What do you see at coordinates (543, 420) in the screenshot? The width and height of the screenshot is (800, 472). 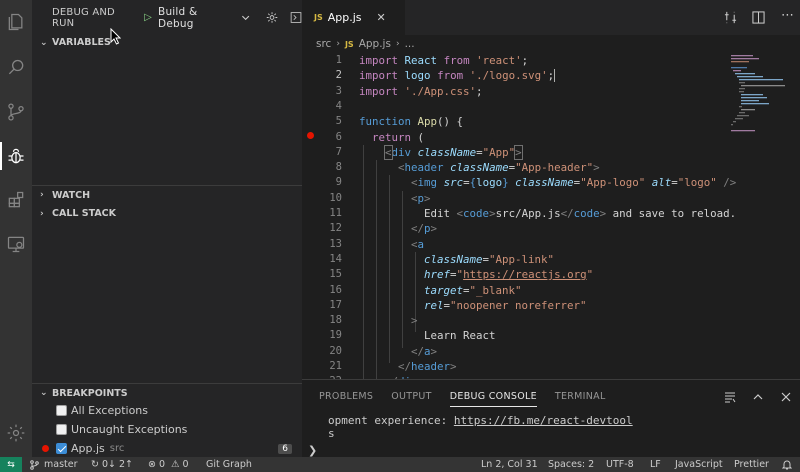 I see `console-link: https://fb.me/react-devtool` at bounding box center [543, 420].